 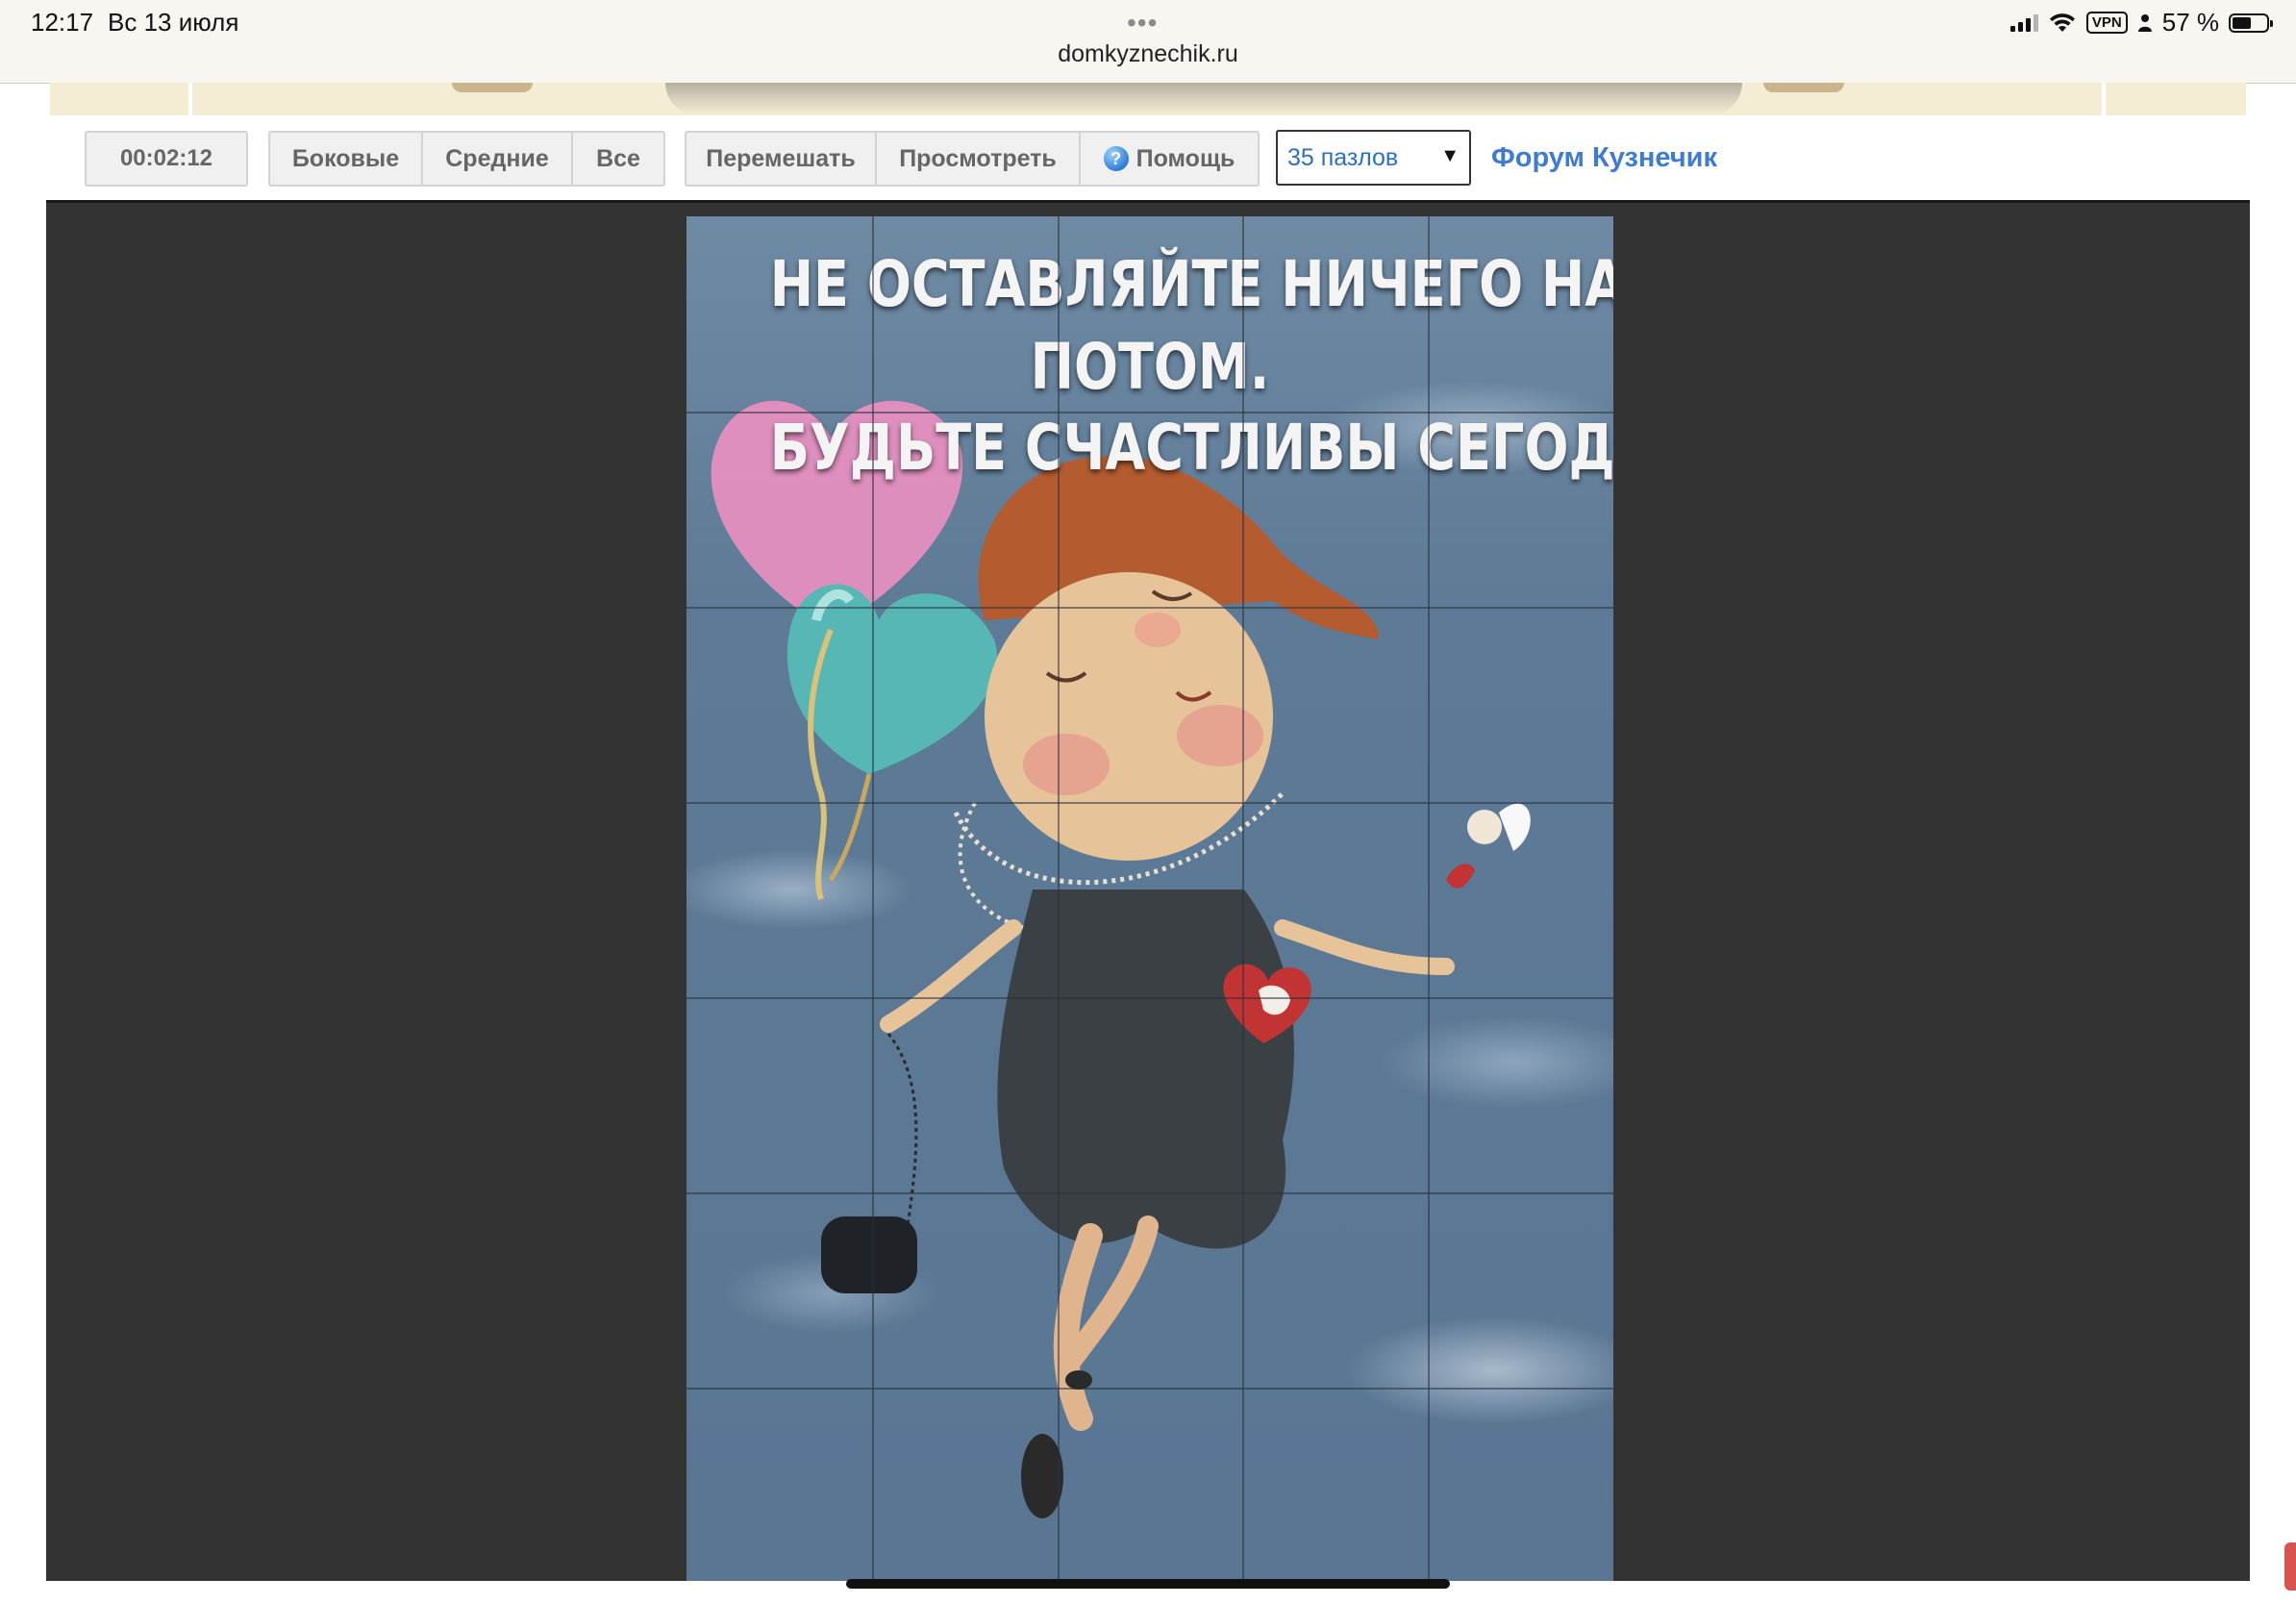 I want to click on address-bar-url: domkyznechik.ru, so click(x=1148, y=54).